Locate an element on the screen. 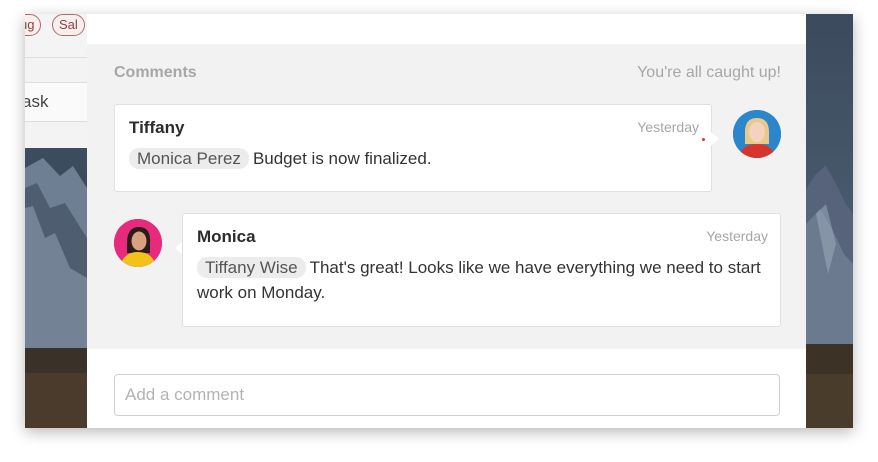 The height and width of the screenshot is (462, 878). background-tag: Sal is located at coordinates (68, 25).